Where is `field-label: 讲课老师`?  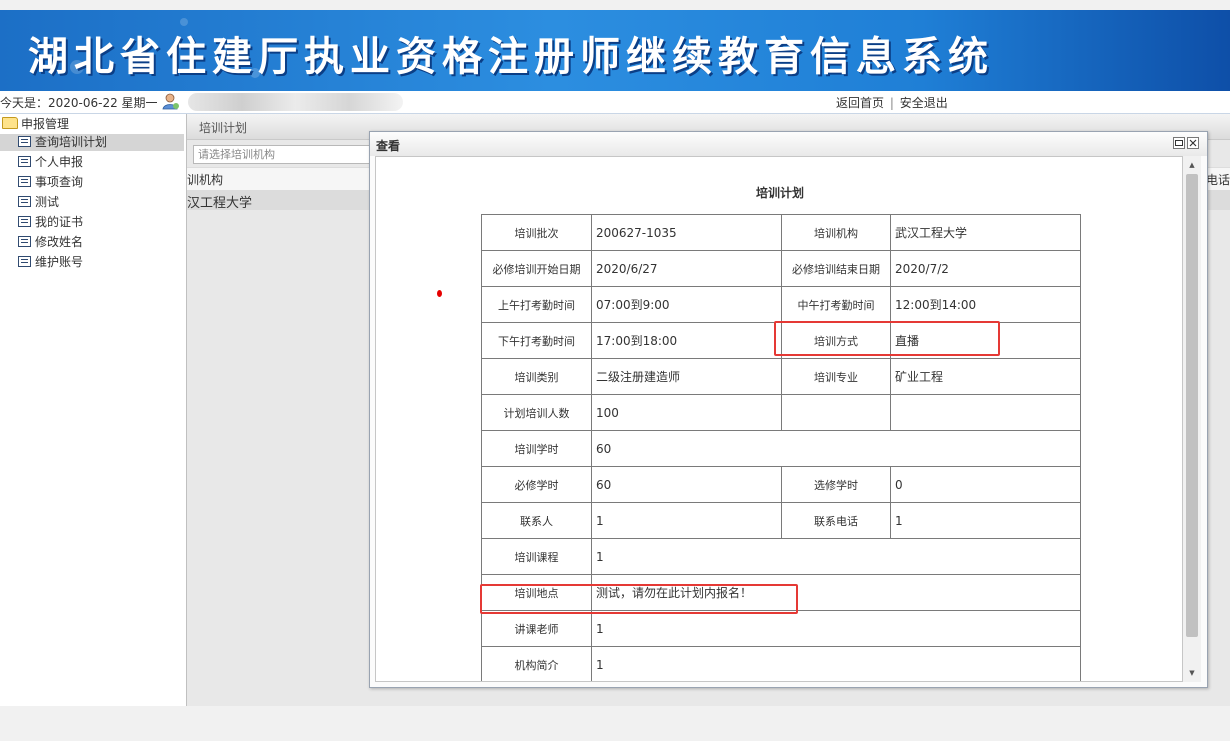
field-label: 讲课老师 is located at coordinates (536, 628).